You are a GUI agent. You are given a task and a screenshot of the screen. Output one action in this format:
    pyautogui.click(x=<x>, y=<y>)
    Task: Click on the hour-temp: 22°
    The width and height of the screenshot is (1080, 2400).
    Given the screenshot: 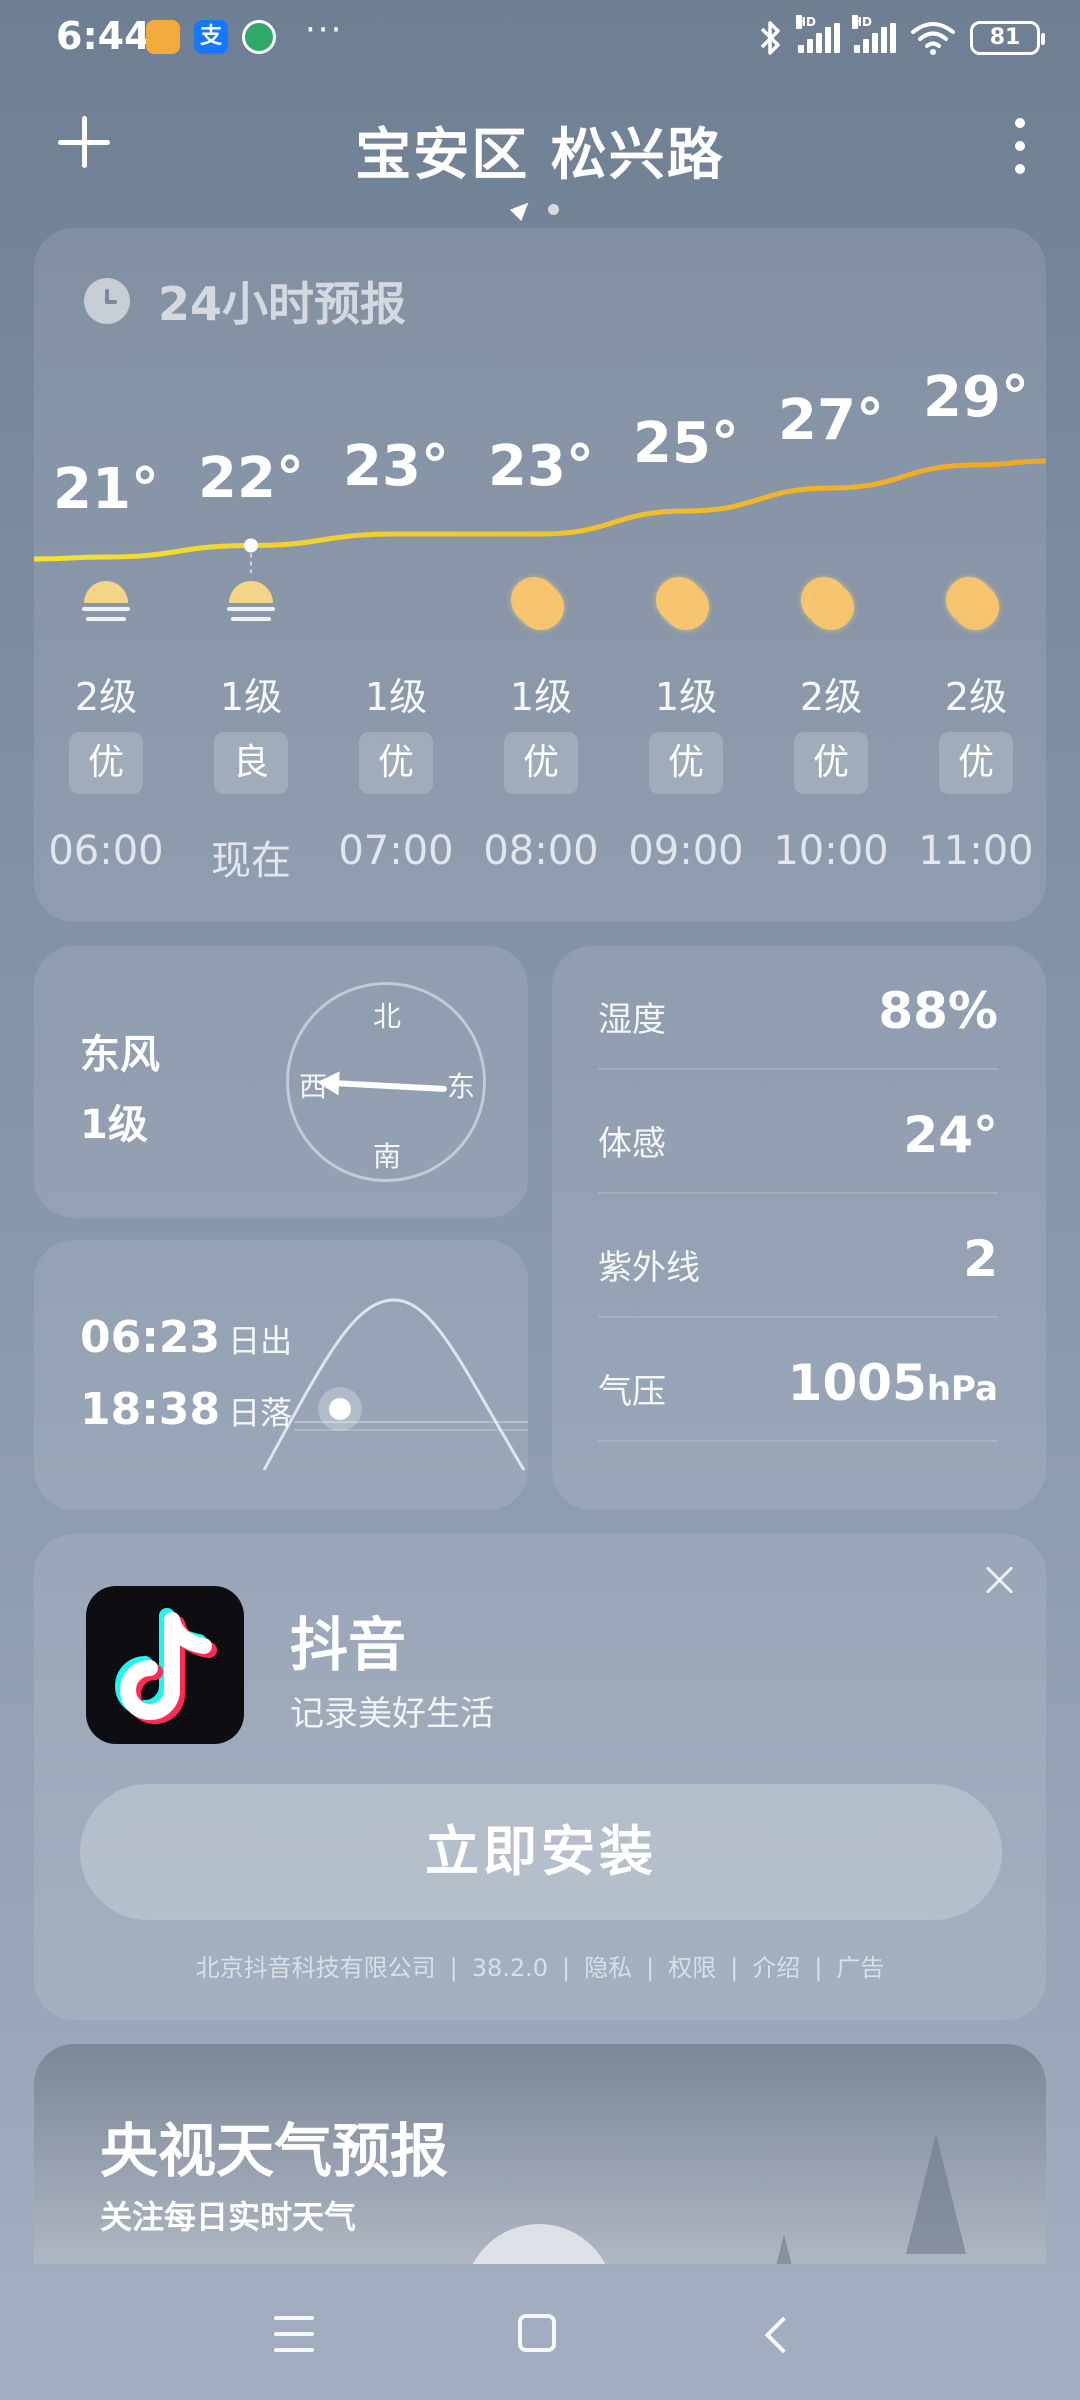 What is the action you would take?
    pyautogui.click(x=251, y=478)
    